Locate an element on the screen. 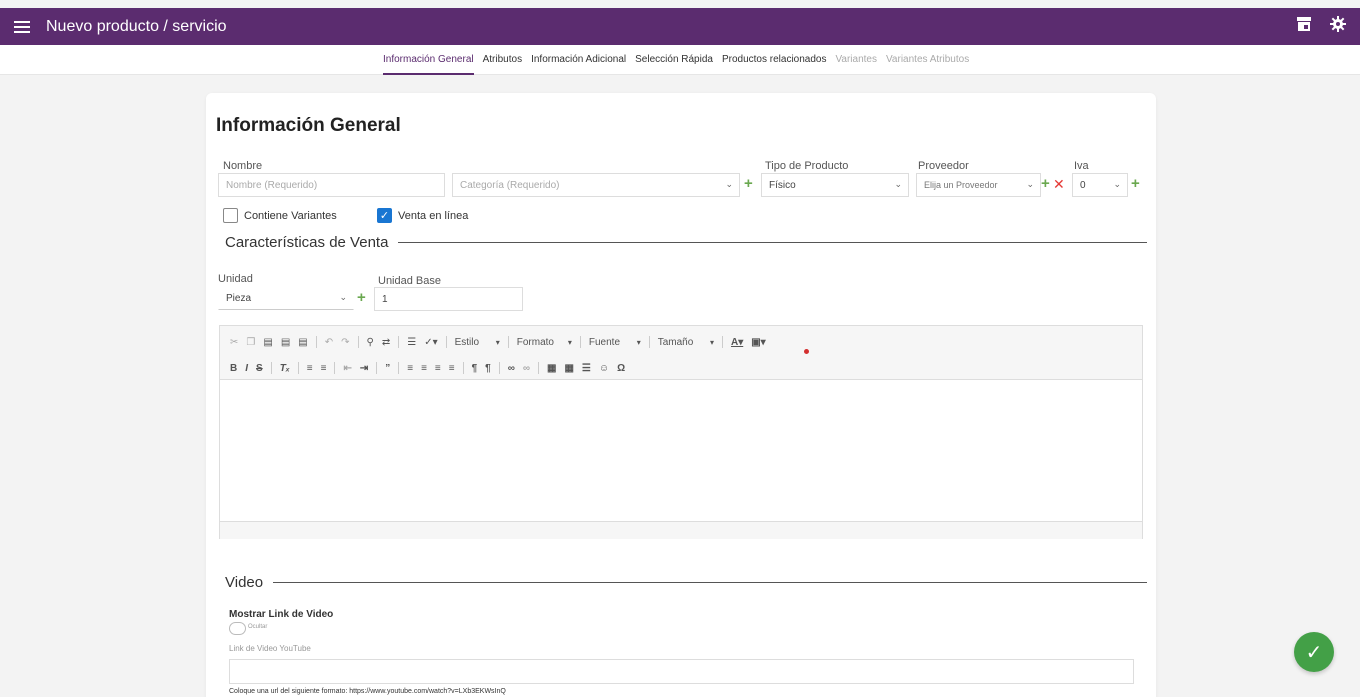  video-title: Video is located at coordinates (244, 582).